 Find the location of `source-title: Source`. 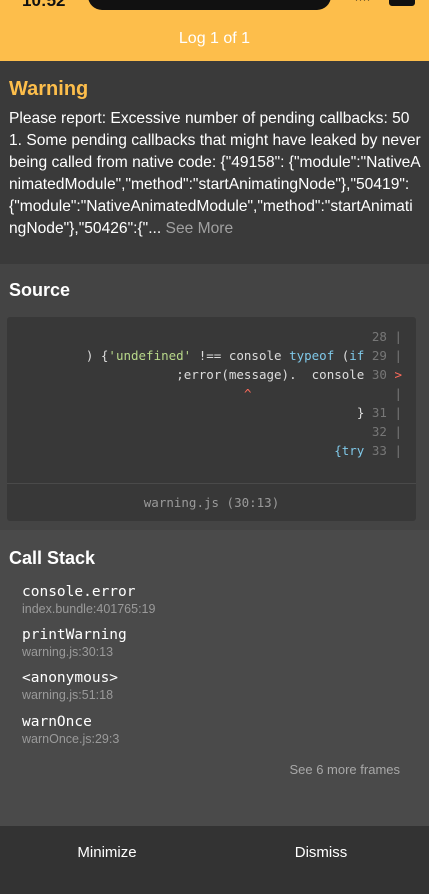

source-title: Source is located at coordinates (40, 290).